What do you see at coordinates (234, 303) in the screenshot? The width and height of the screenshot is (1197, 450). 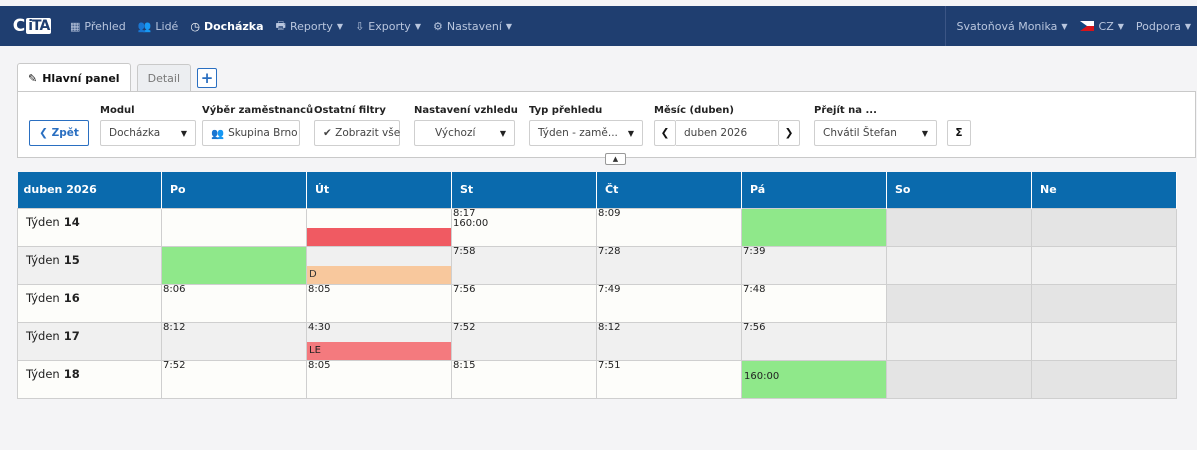 I see `day-cell: 8:06` at bounding box center [234, 303].